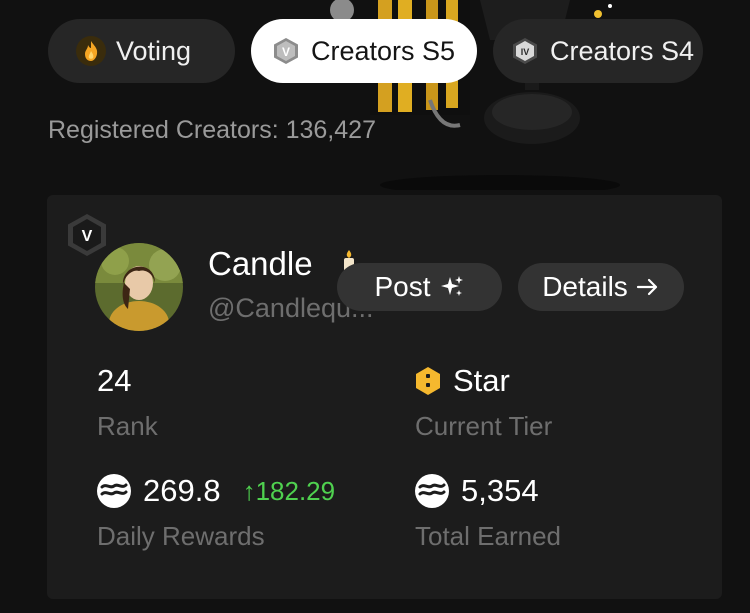 This screenshot has width=750, height=613. What do you see at coordinates (585, 286) in the screenshot?
I see `details-button-label: Details` at bounding box center [585, 286].